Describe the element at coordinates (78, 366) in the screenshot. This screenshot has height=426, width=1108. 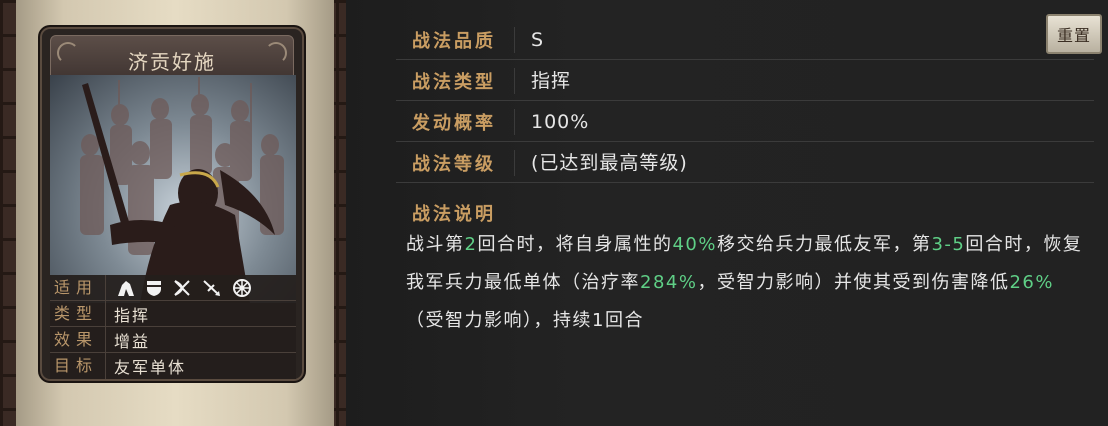
I see `attr-label: 目标` at that location.